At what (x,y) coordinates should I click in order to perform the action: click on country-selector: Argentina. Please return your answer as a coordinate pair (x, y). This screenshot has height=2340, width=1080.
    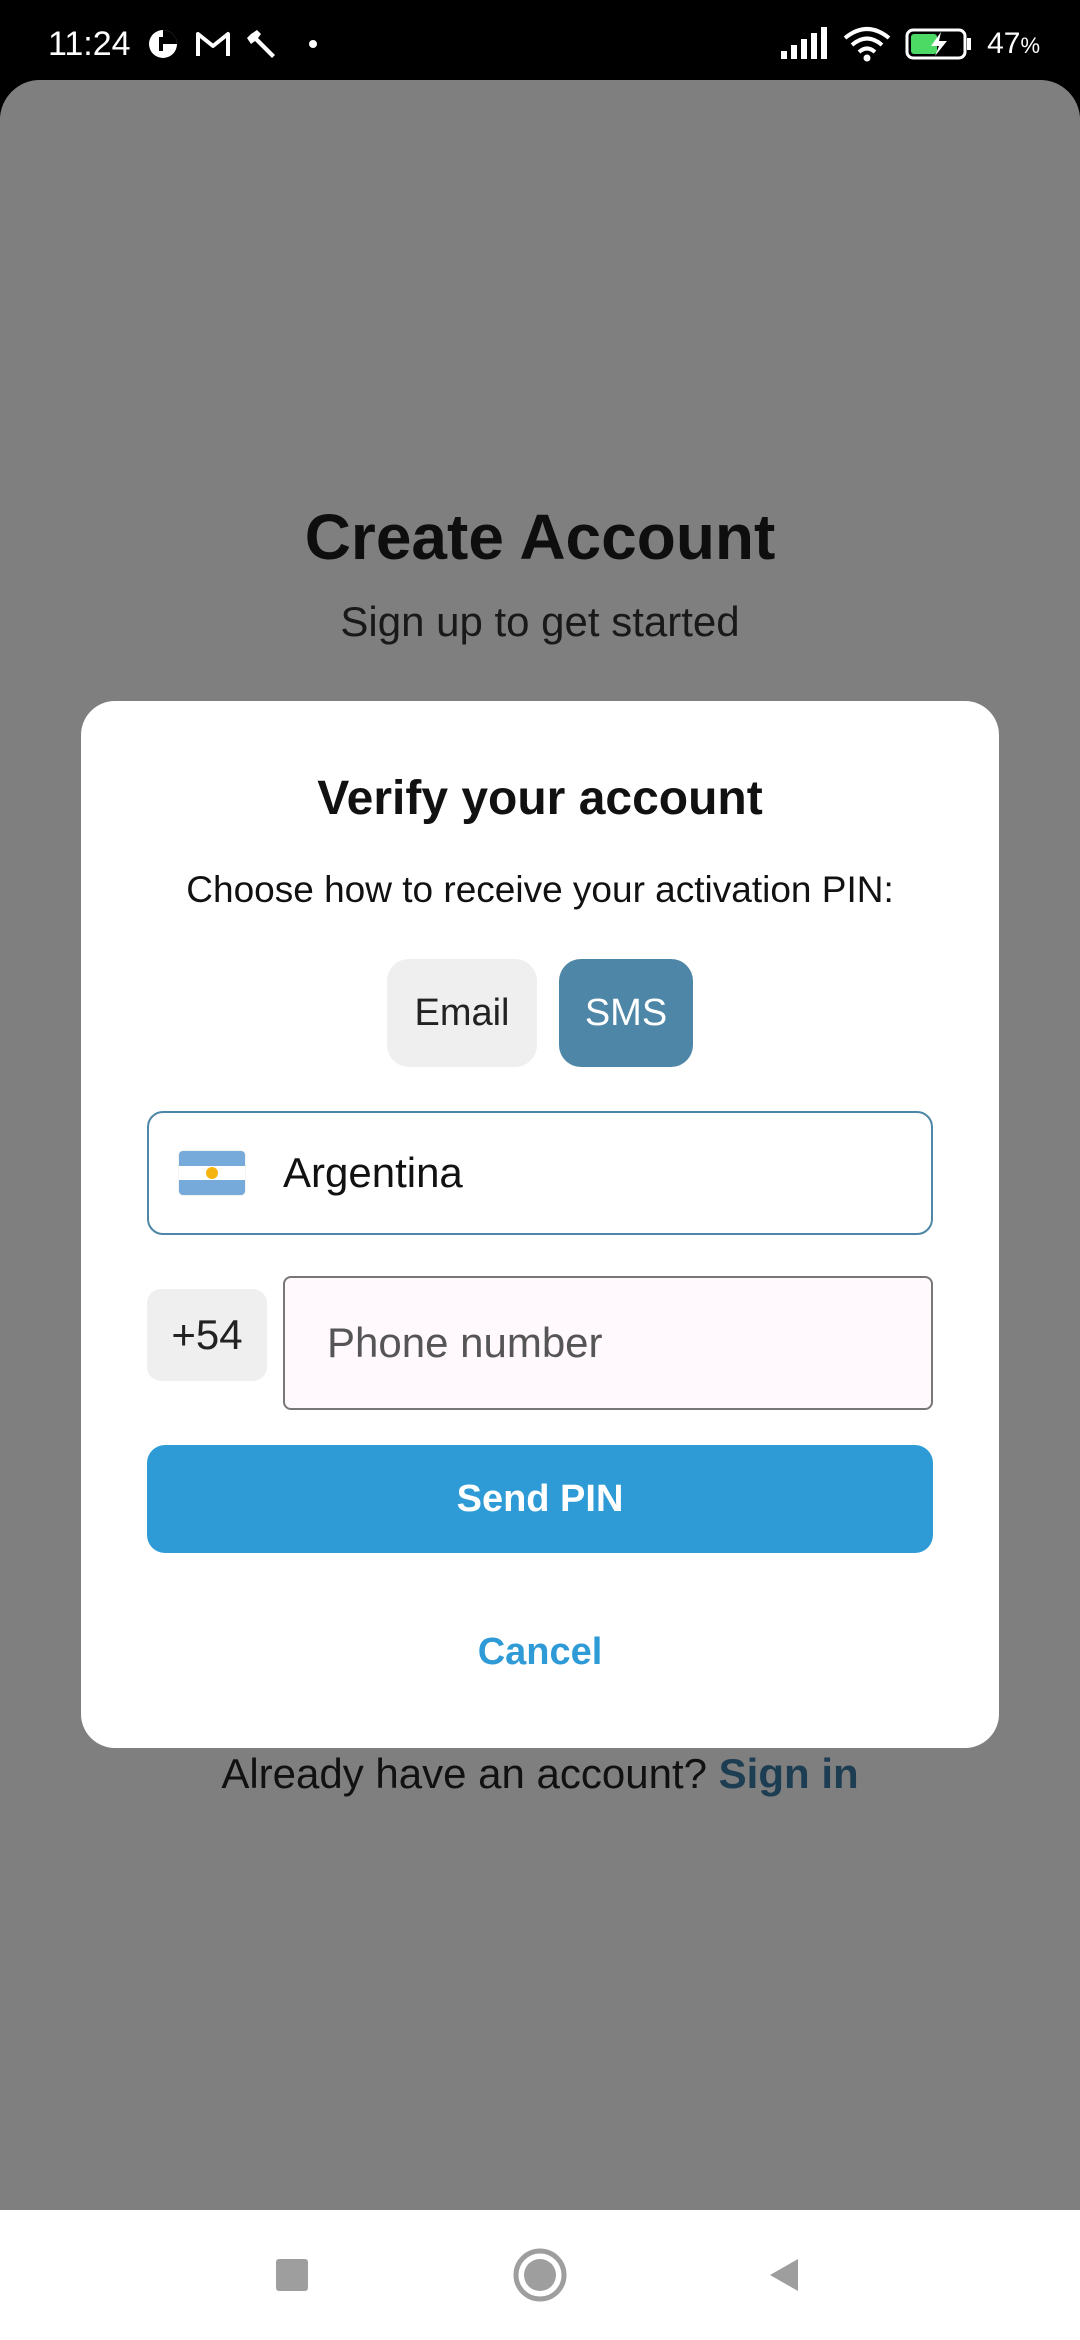
    Looking at the image, I should click on (540, 1173).